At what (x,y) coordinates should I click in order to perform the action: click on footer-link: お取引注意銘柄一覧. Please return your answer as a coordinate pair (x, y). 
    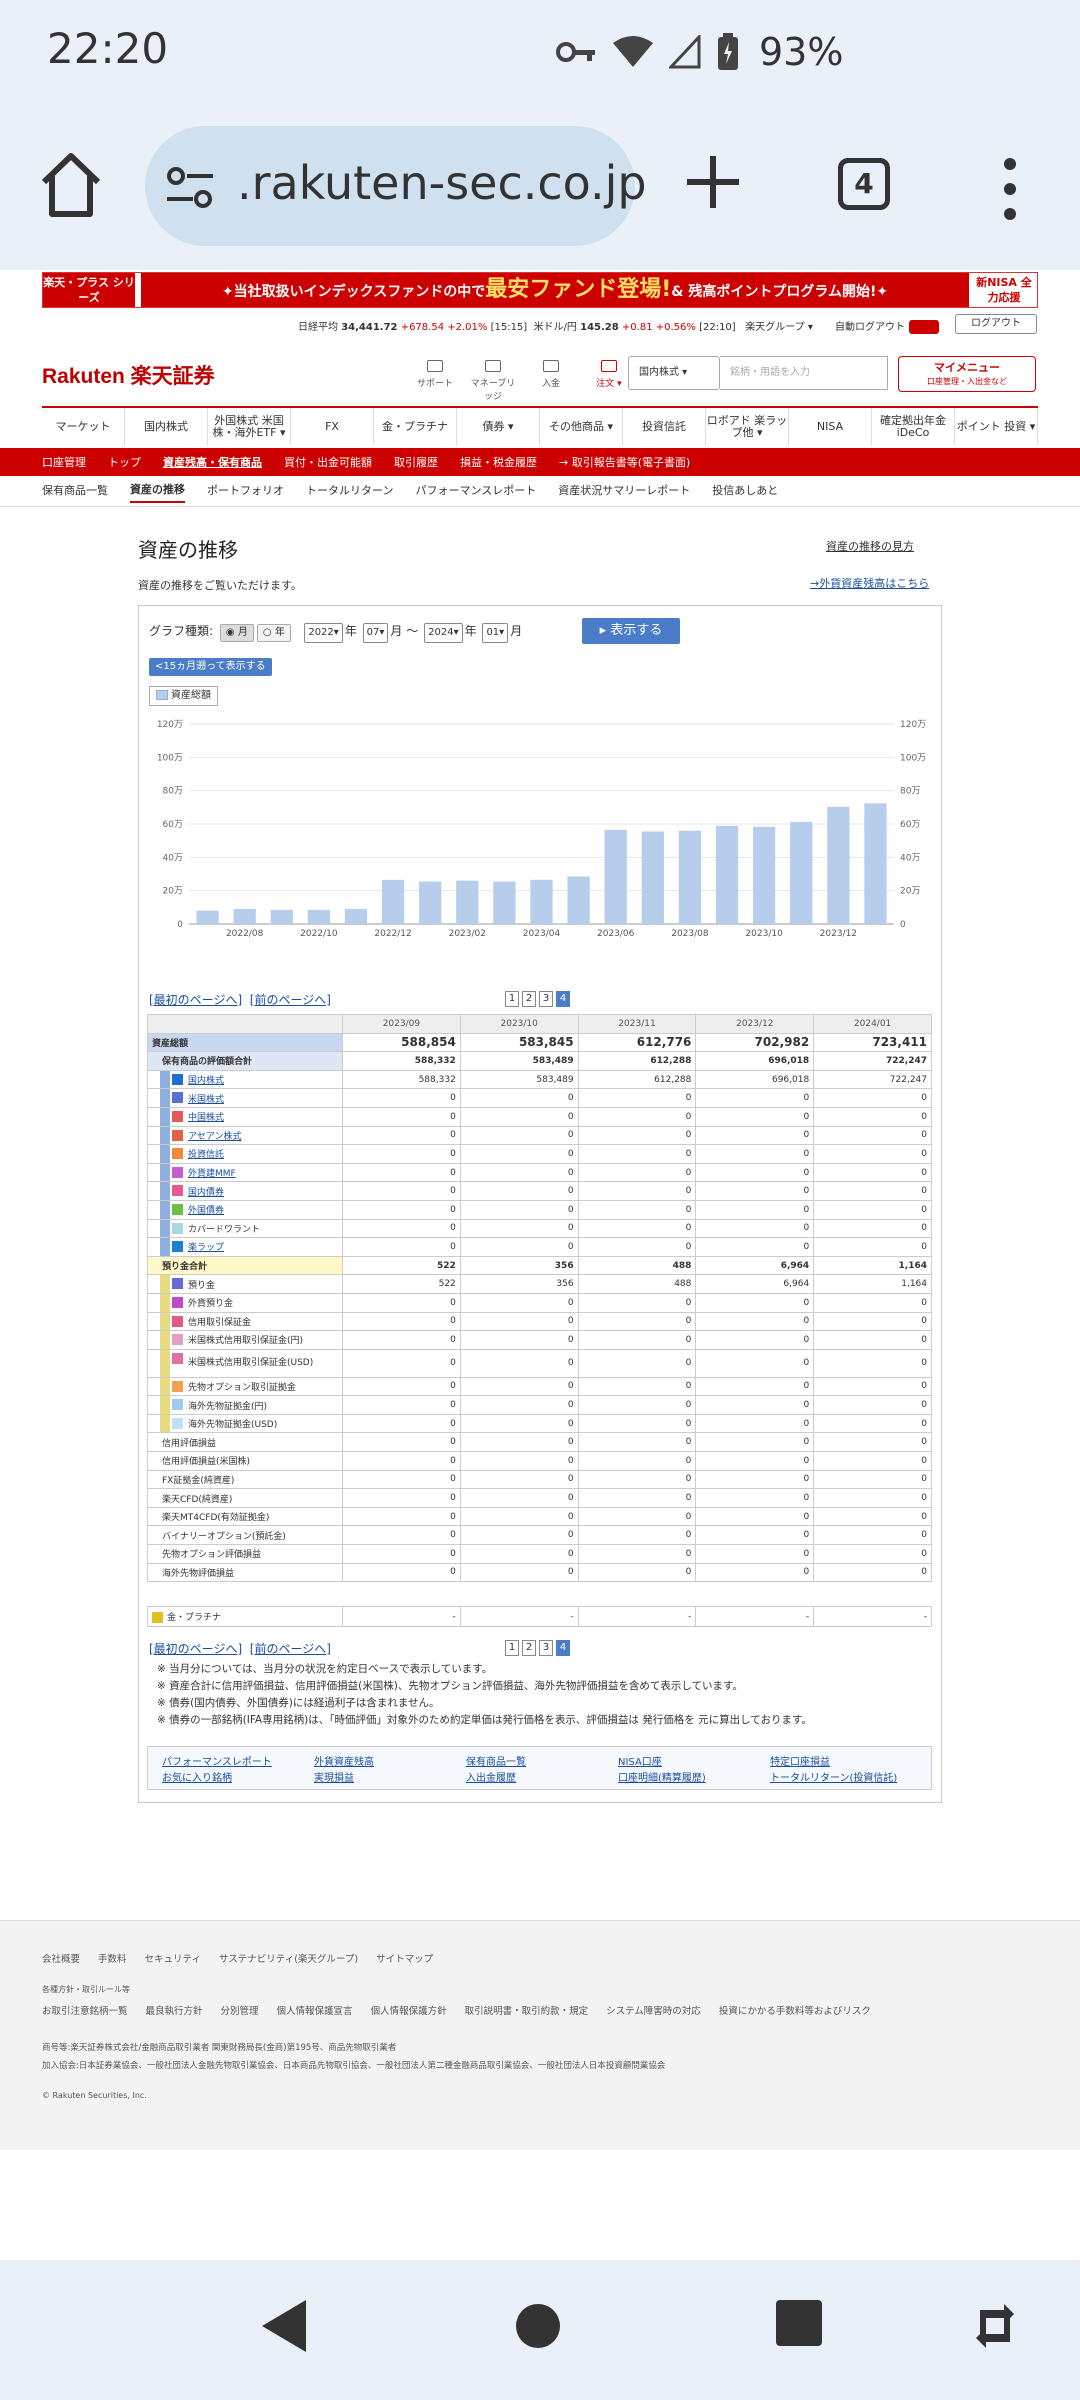
    Looking at the image, I should click on (85, 2010).